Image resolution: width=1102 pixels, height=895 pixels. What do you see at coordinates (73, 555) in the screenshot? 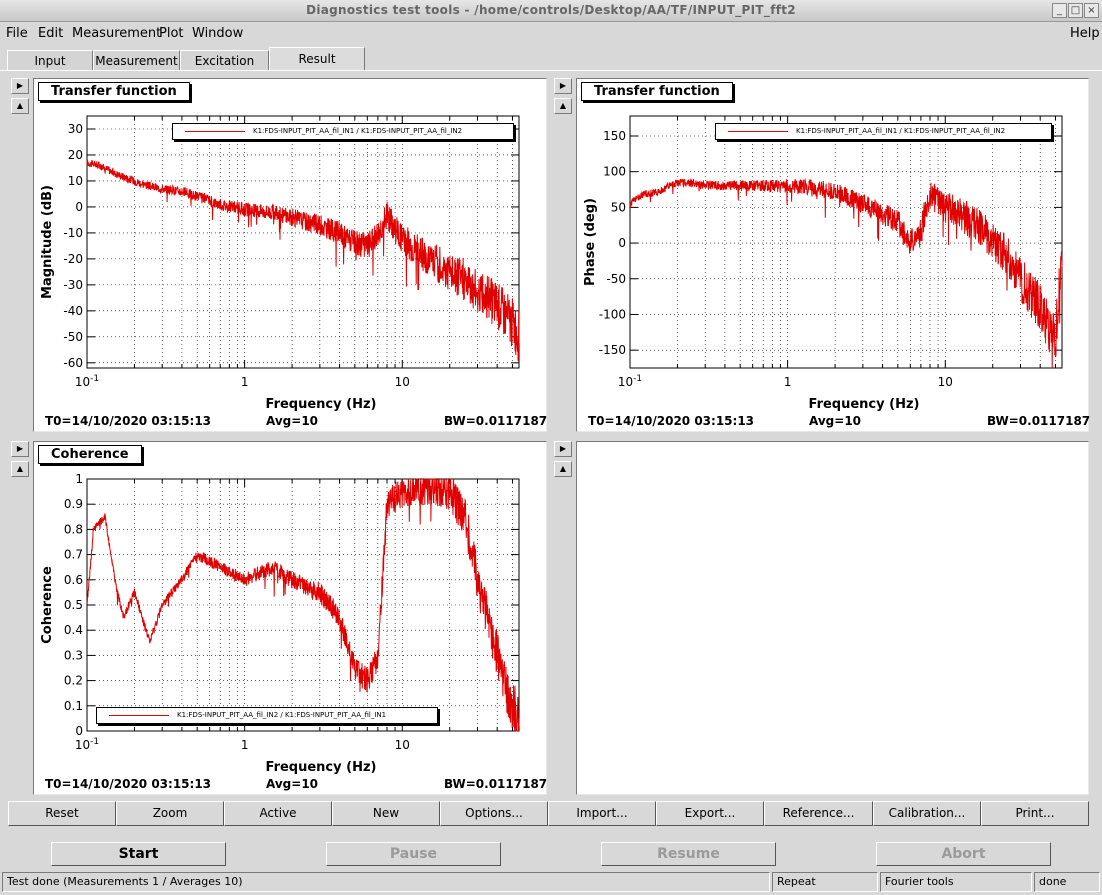
I see `y-tick-label: 0.7` at bounding box center [73, 555].